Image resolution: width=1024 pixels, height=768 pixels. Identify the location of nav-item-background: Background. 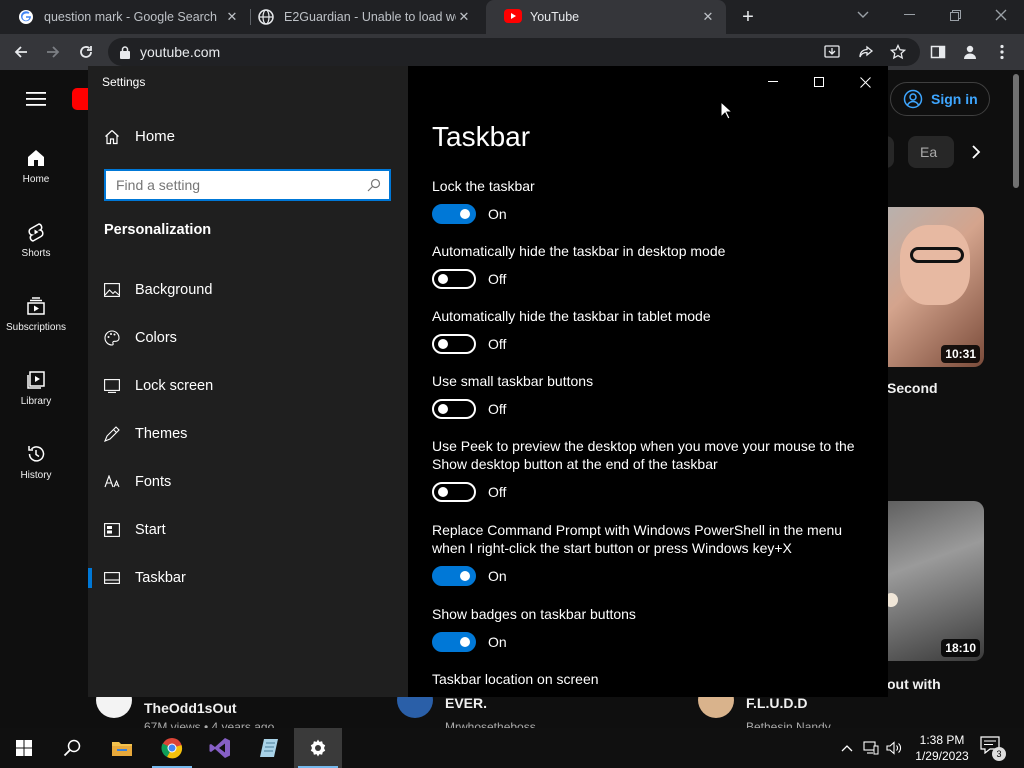
(248, 290).